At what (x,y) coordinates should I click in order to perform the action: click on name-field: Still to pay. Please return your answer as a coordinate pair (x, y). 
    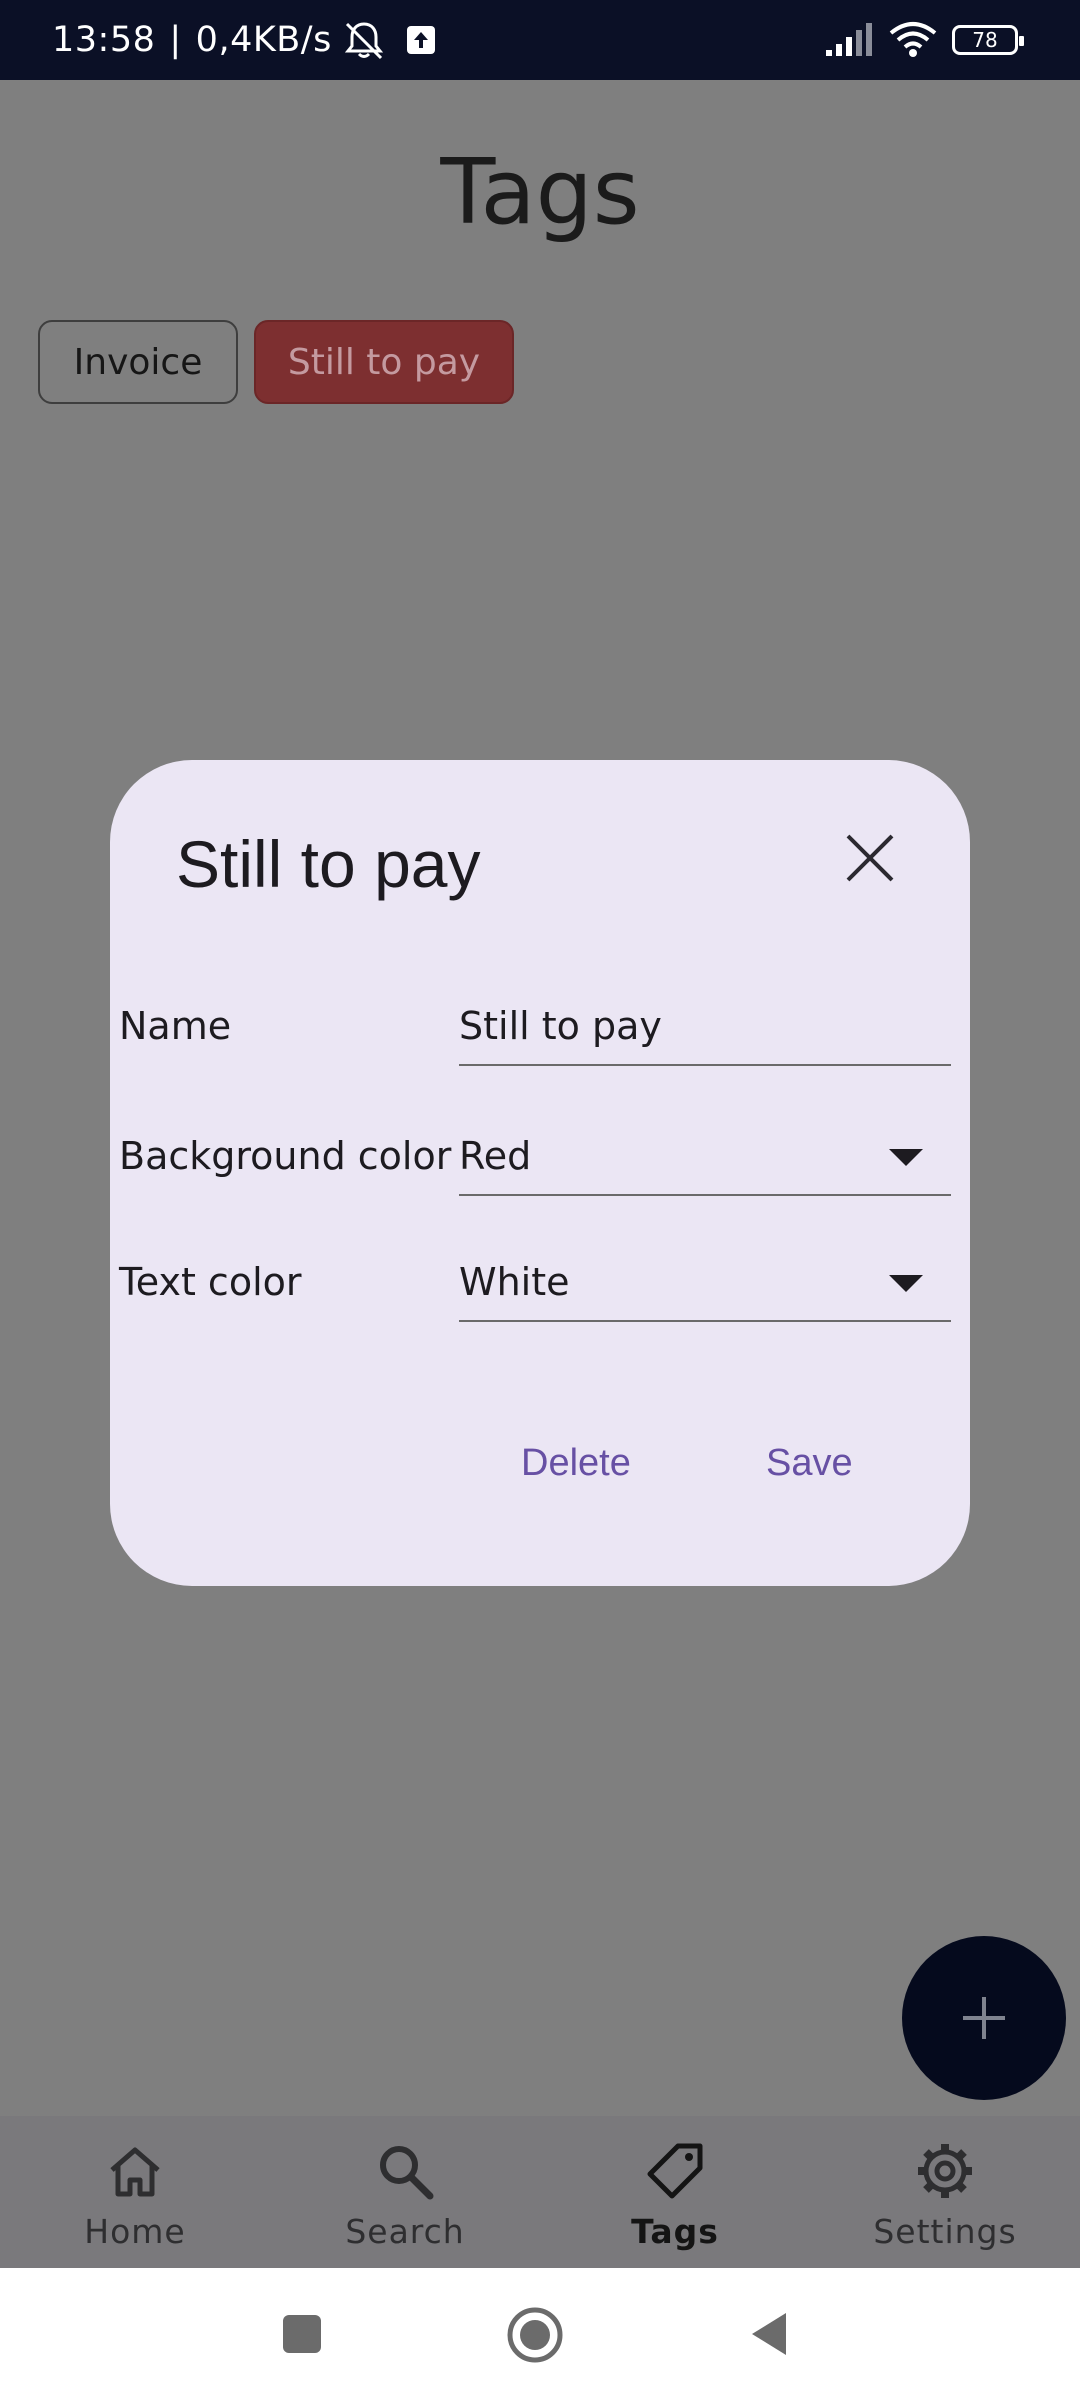
    Looking at the image, I should click on (705, 1027).